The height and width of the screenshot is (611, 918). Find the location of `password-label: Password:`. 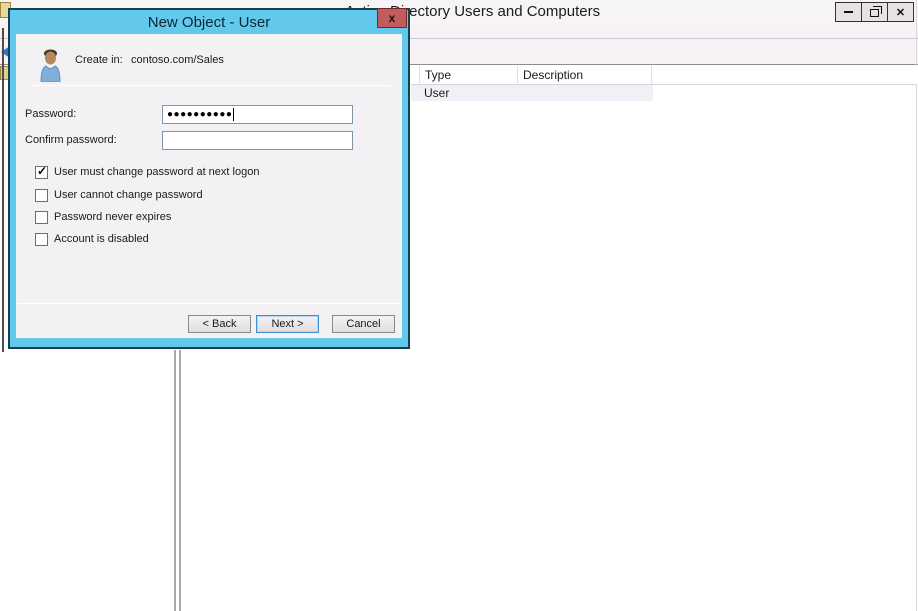

password-label: Password: is located at coordinates (51, 114).